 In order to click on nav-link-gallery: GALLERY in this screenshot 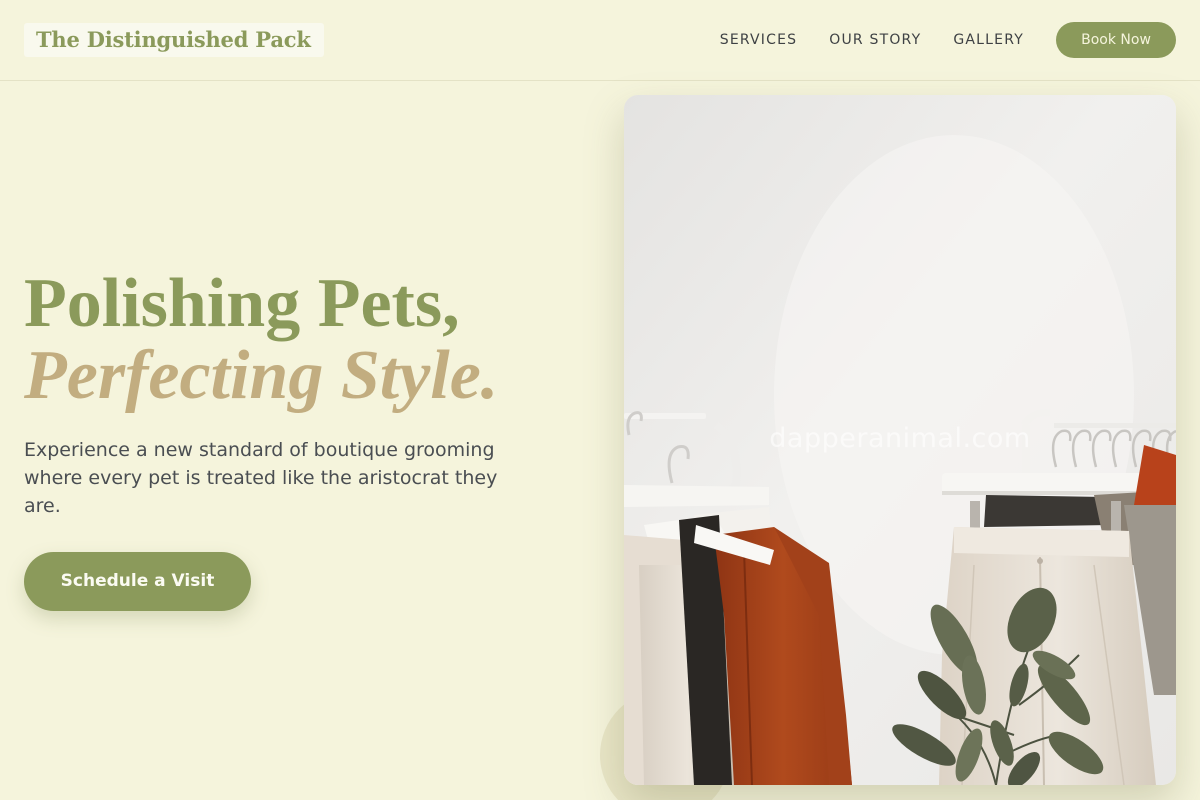, I will do `click(988, 40)`.